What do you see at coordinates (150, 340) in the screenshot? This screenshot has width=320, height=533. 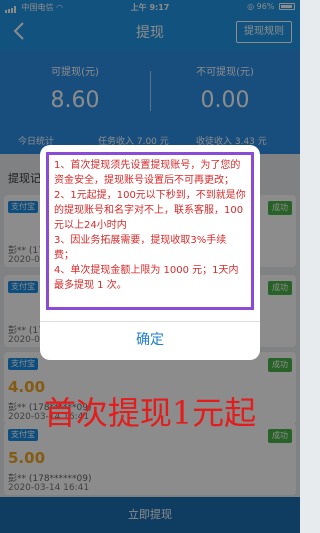 I see `confirm-button: 确定` at bounding box center [150, 340].